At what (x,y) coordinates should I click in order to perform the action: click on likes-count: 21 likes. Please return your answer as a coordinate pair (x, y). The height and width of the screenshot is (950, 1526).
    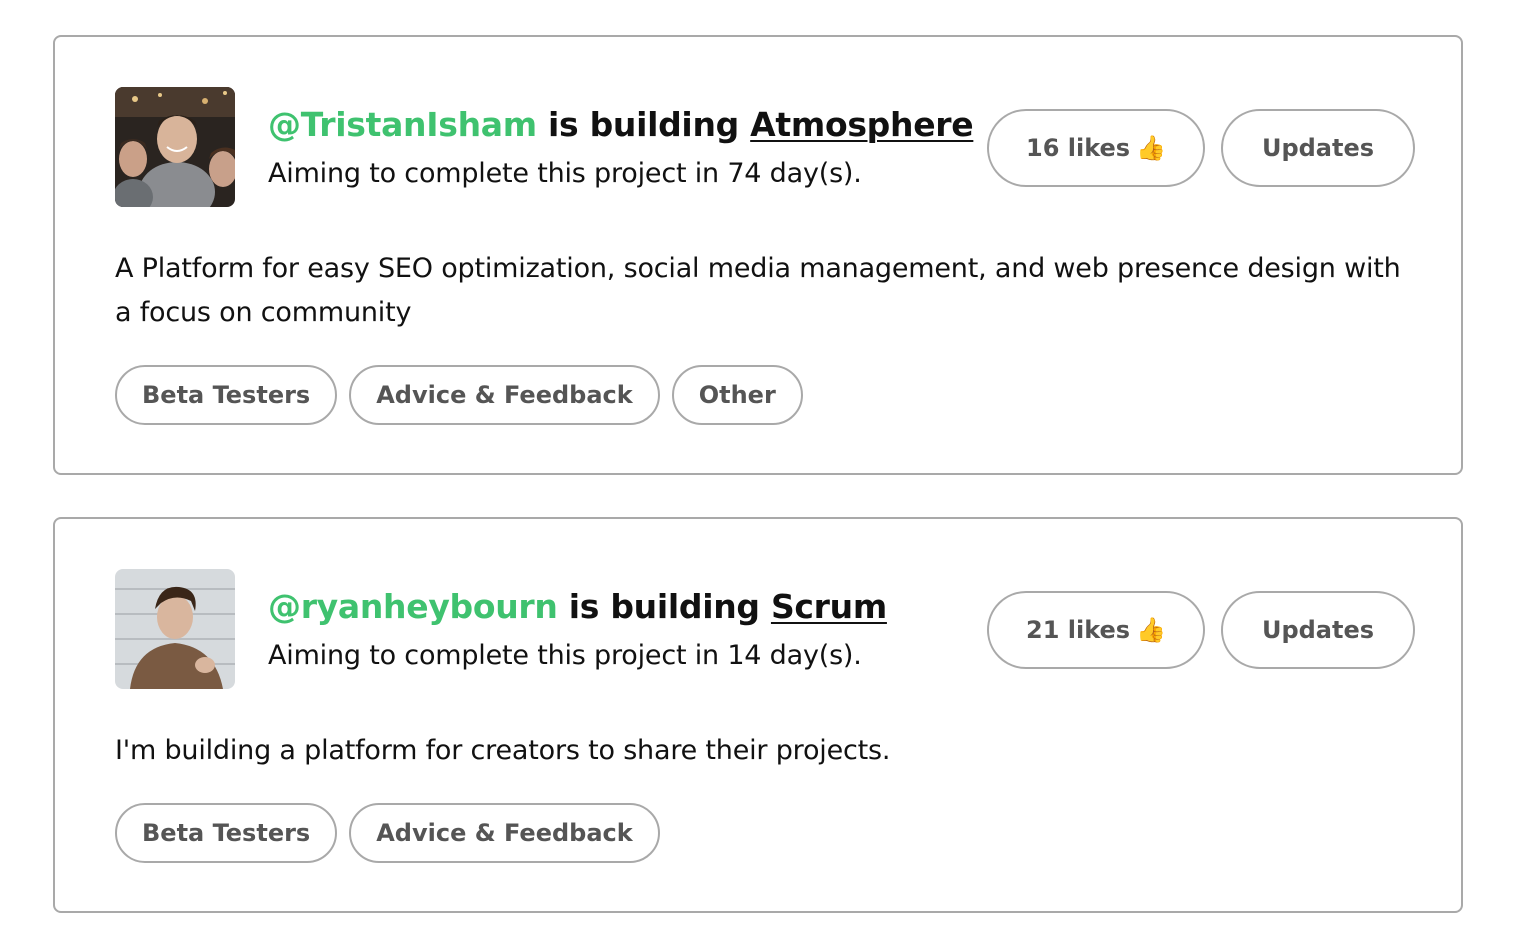
    Looking at the image, I should click on (1078, 630).